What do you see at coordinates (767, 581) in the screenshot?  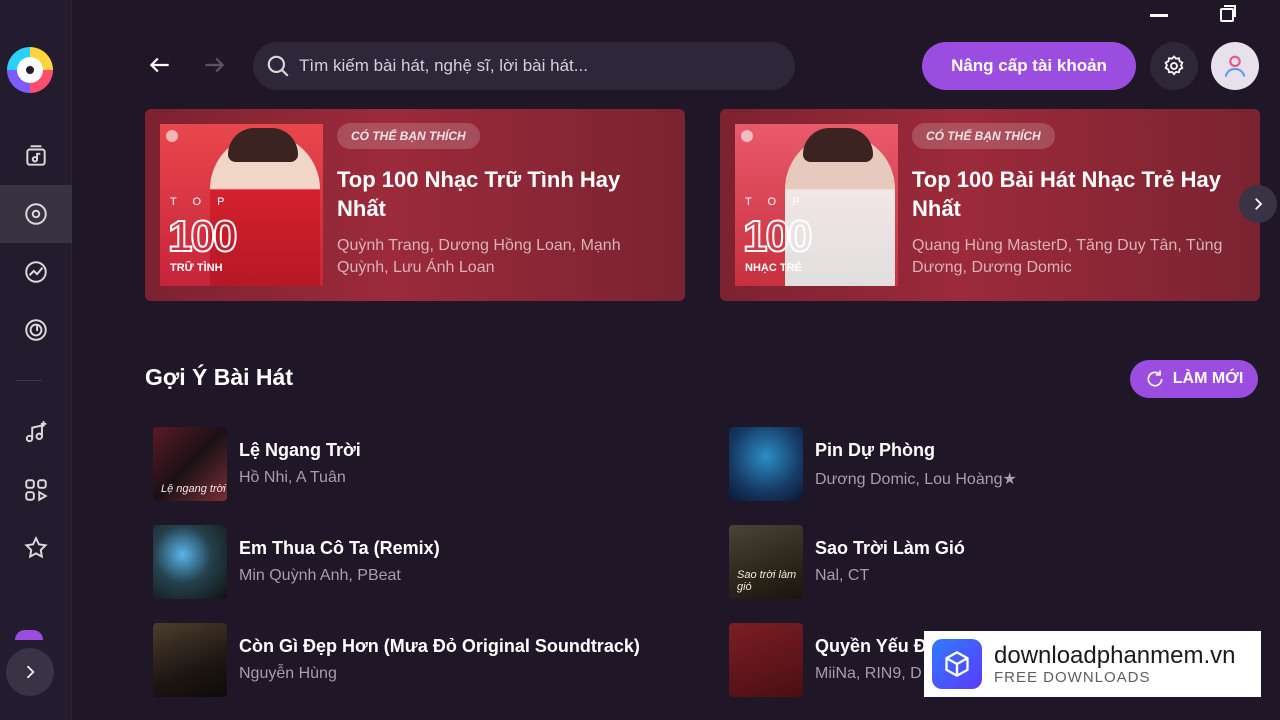 I see `thumbnail-caption: Sao trời làm gió` at bounding box center [767, 581].